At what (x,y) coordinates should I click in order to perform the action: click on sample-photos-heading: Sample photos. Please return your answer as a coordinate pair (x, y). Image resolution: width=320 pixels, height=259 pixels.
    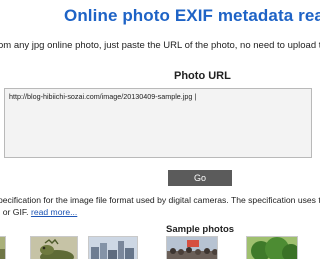
    Looking at the image, I should click on (200, 229).